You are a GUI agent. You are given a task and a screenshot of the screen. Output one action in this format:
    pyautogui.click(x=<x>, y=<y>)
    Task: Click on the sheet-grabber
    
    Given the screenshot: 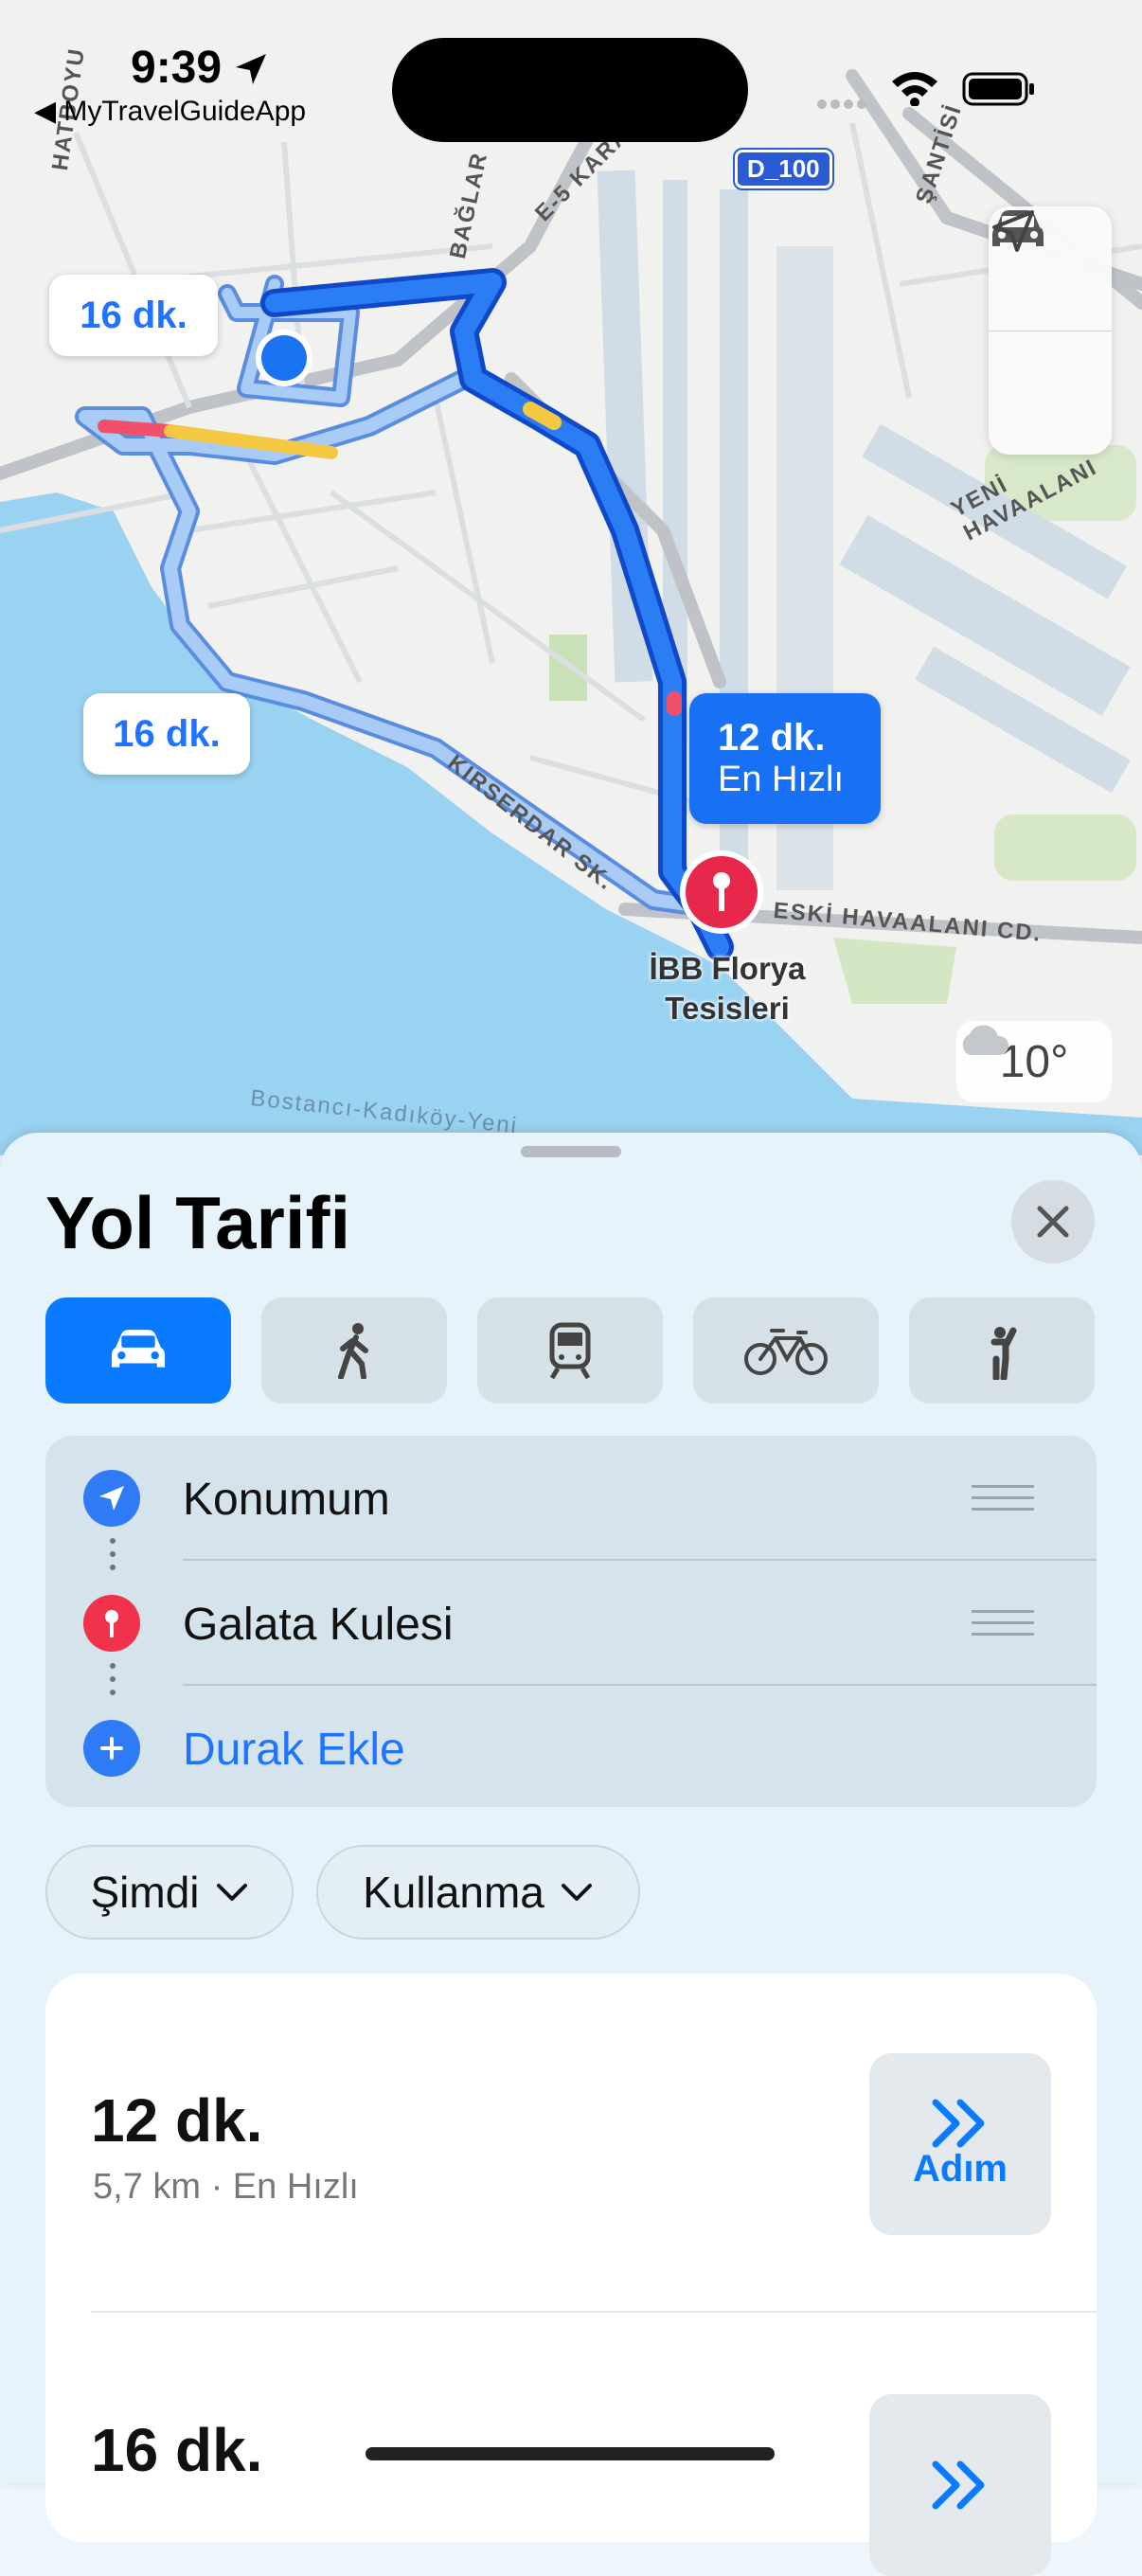 What is the action you would take?
    pyautogui.click(x=571, y=1151)
    